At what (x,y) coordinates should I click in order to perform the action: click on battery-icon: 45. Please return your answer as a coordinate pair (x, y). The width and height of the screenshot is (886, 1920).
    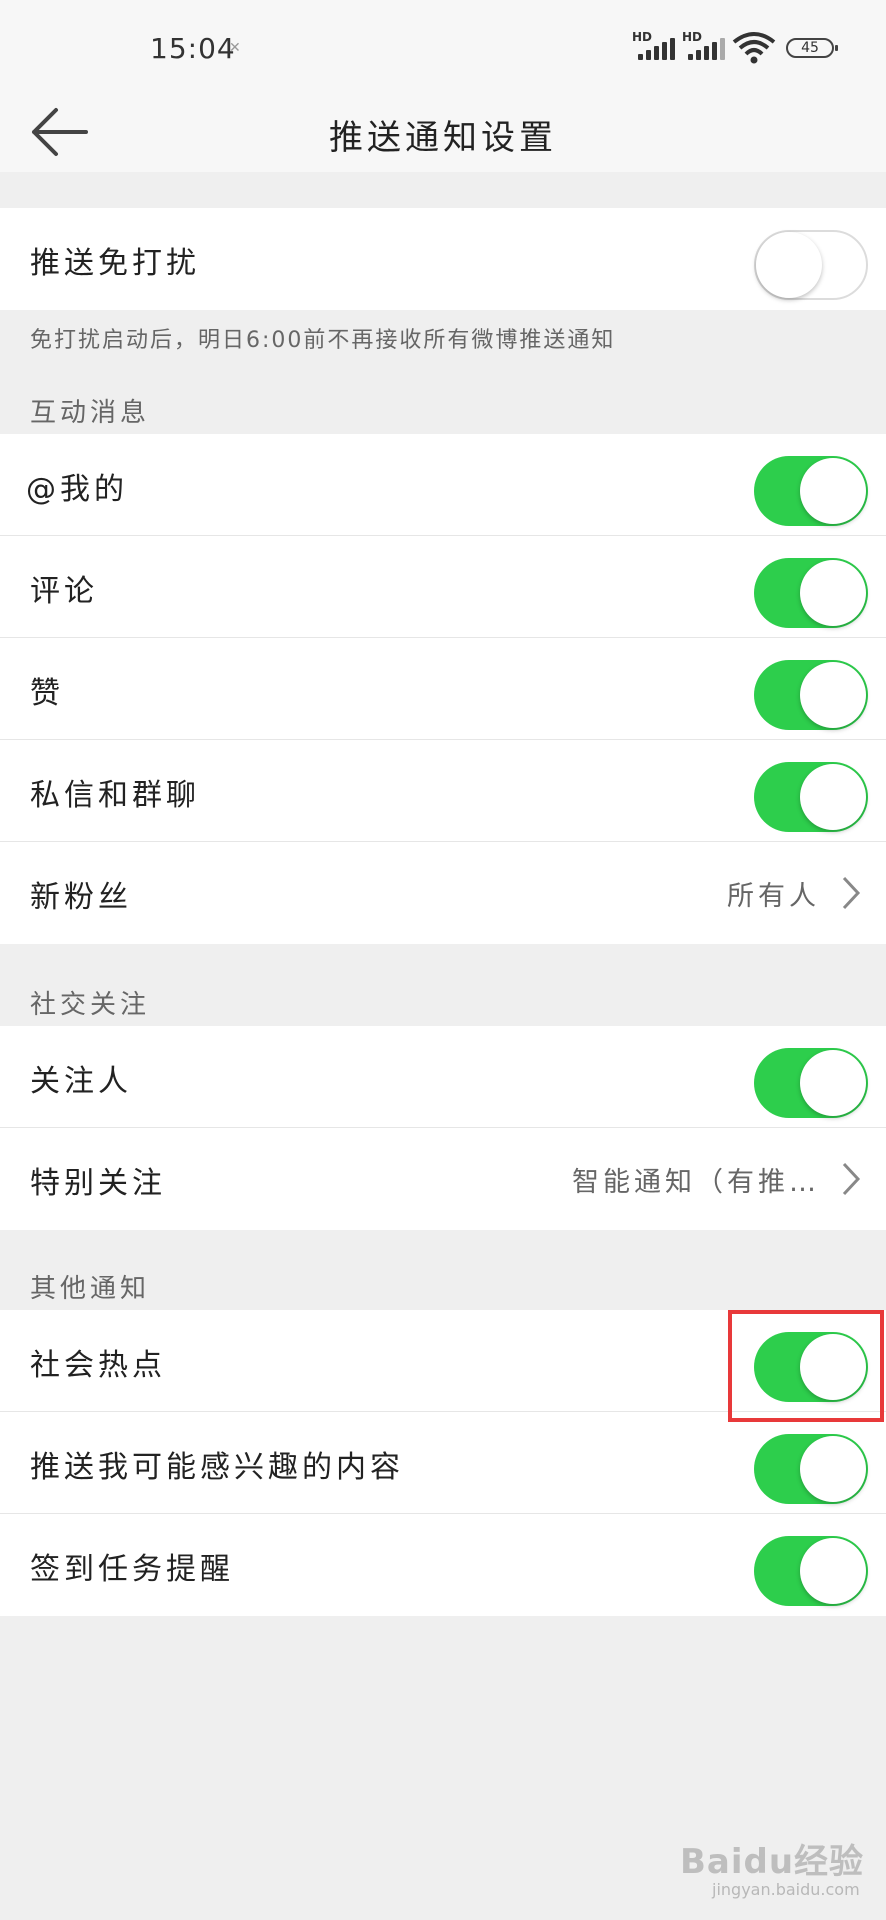
    Looking at the image, I should click on (812, 48).